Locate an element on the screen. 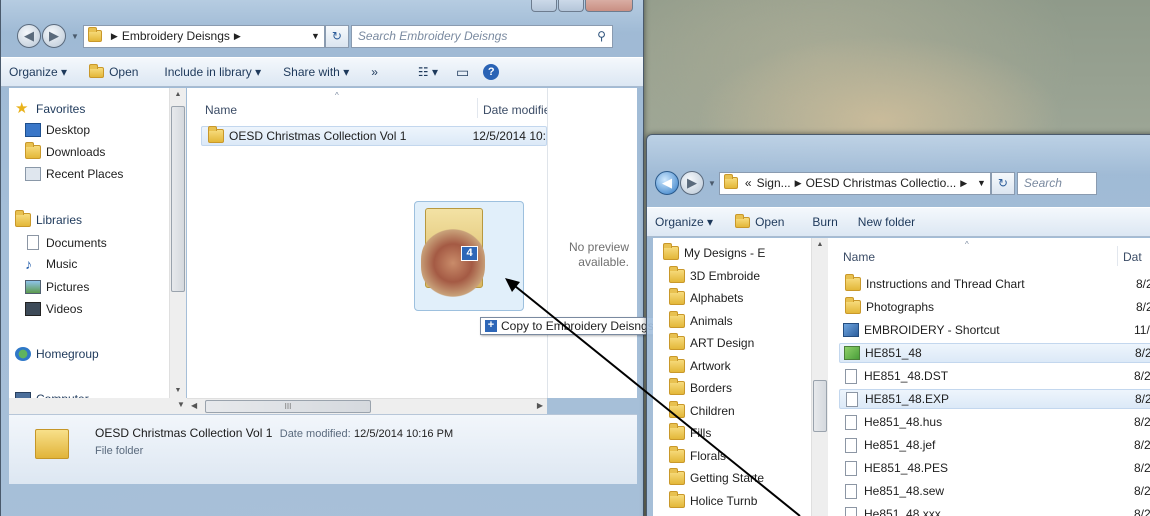 The width and height of the screenshot is (1150, 516). drag-arrow is located at coordinates (653, 397).